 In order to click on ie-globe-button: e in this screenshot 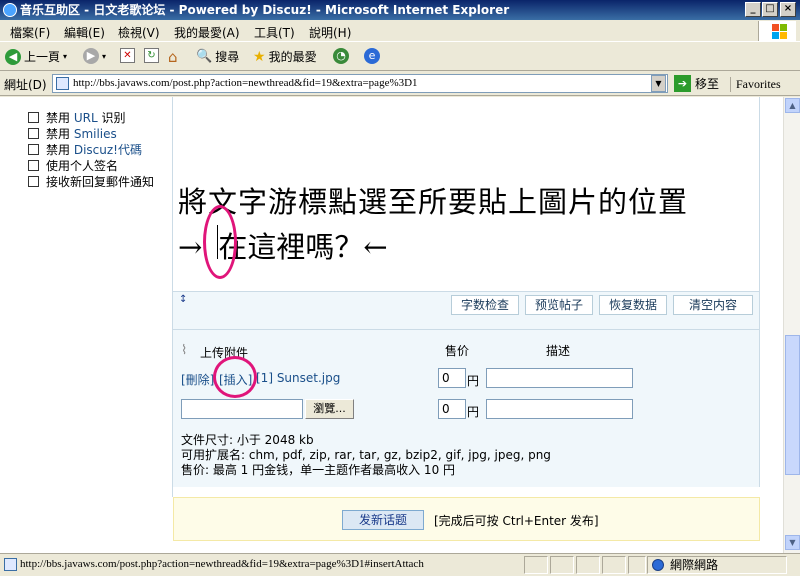, I will do `click(372, 56)`.